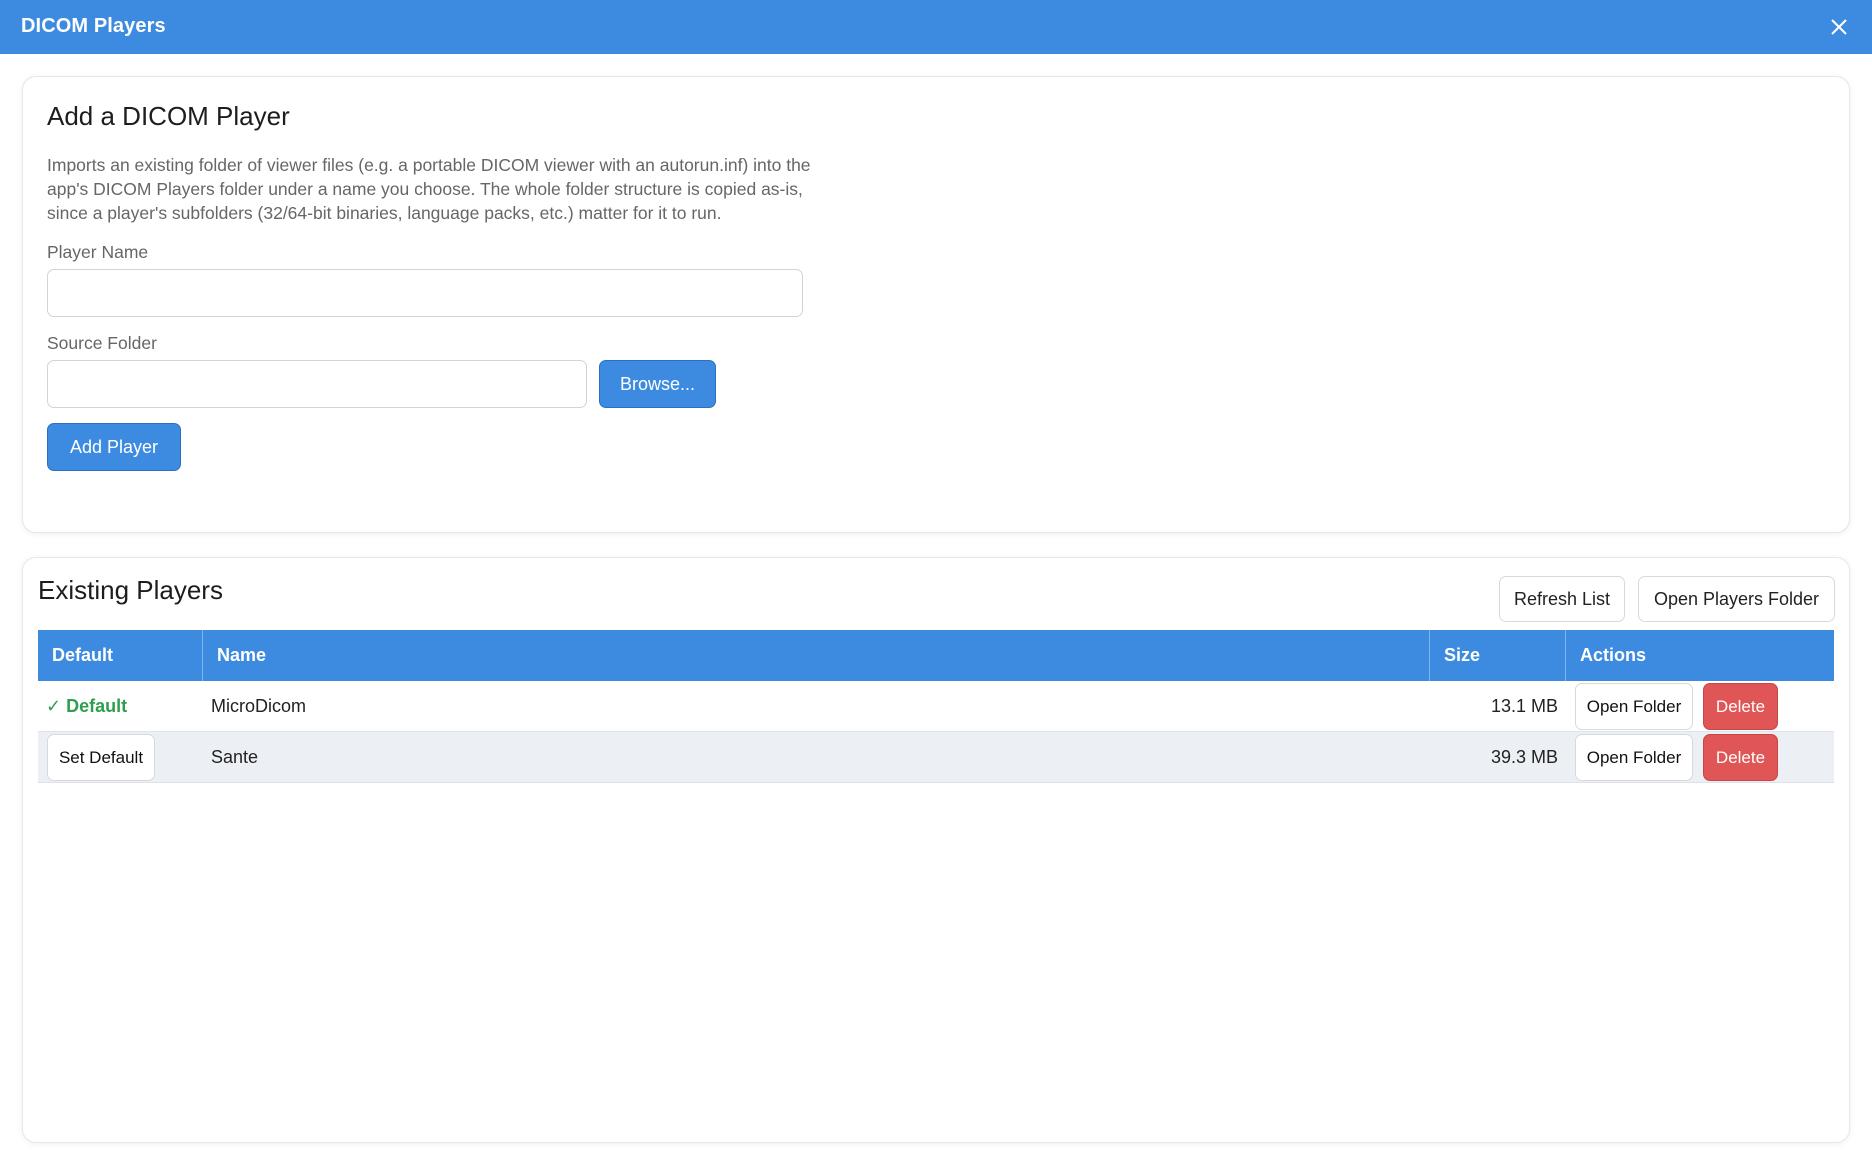 The height and width of the screenshot is (1164, 1872). I want to click on source-folder-label: Source Folder, so click(102, 343).